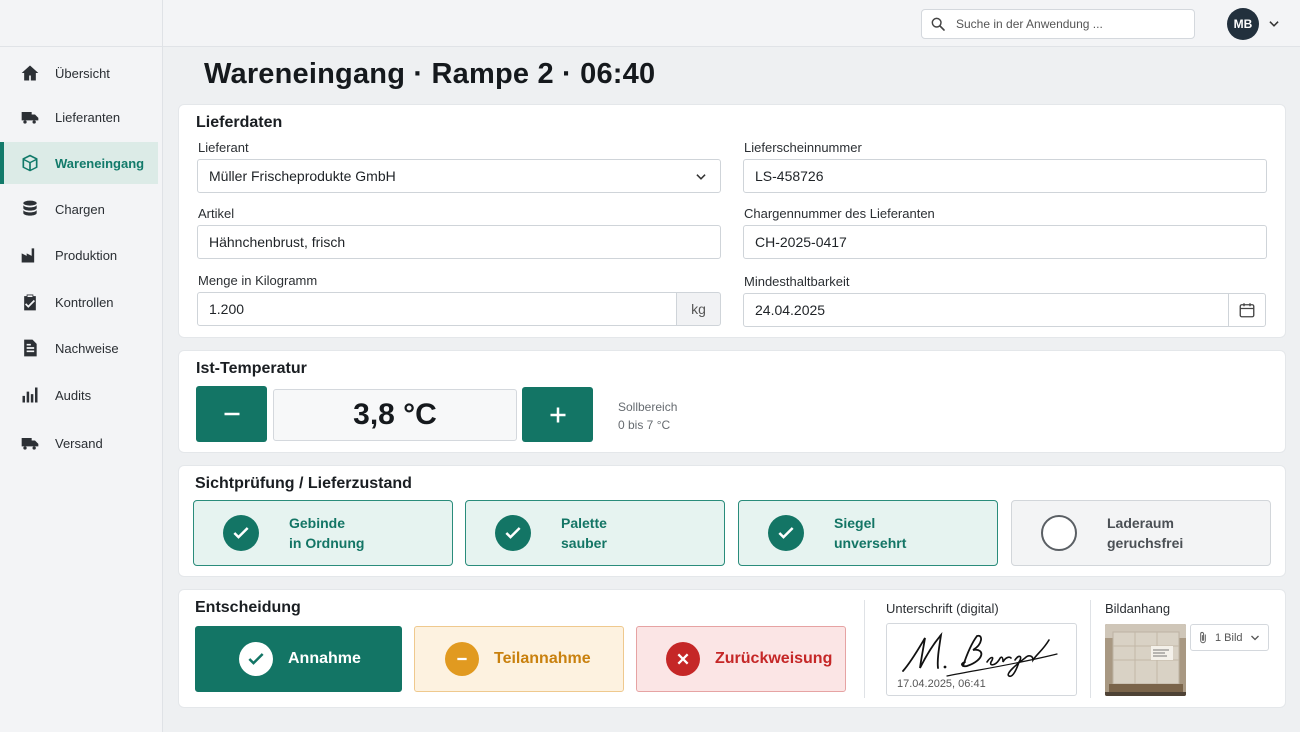 Image resolution: width=1300 pixels, height=732 pixels. I want to click on close-icon, so click(683, 659).